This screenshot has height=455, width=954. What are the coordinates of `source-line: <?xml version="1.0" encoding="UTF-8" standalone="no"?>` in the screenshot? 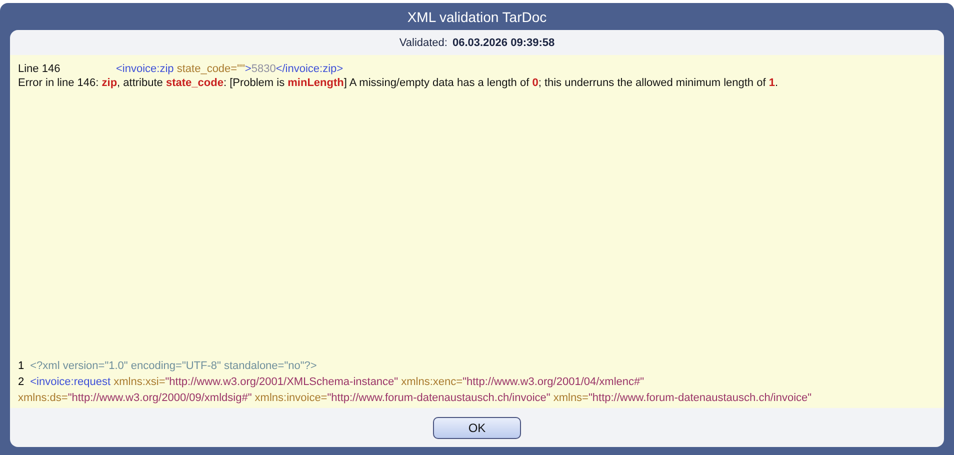 It's located at (173, 366).